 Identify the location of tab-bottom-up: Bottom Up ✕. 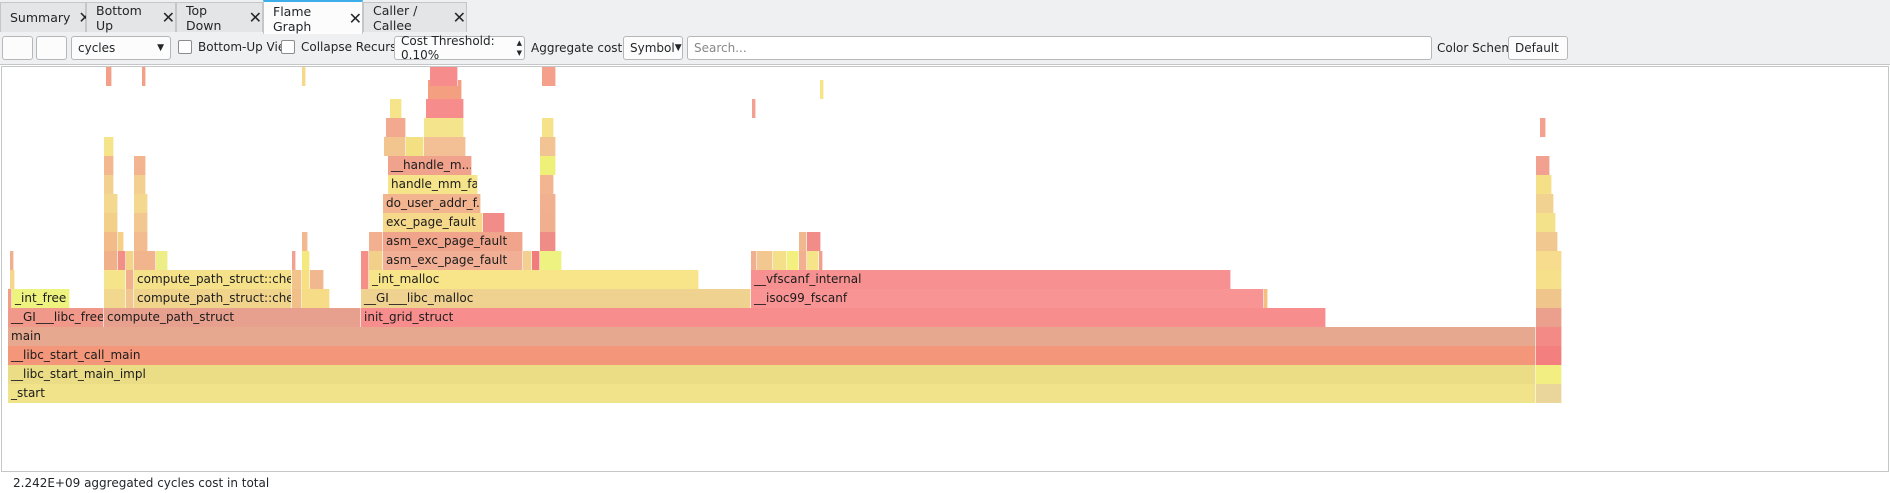
(131, 17).